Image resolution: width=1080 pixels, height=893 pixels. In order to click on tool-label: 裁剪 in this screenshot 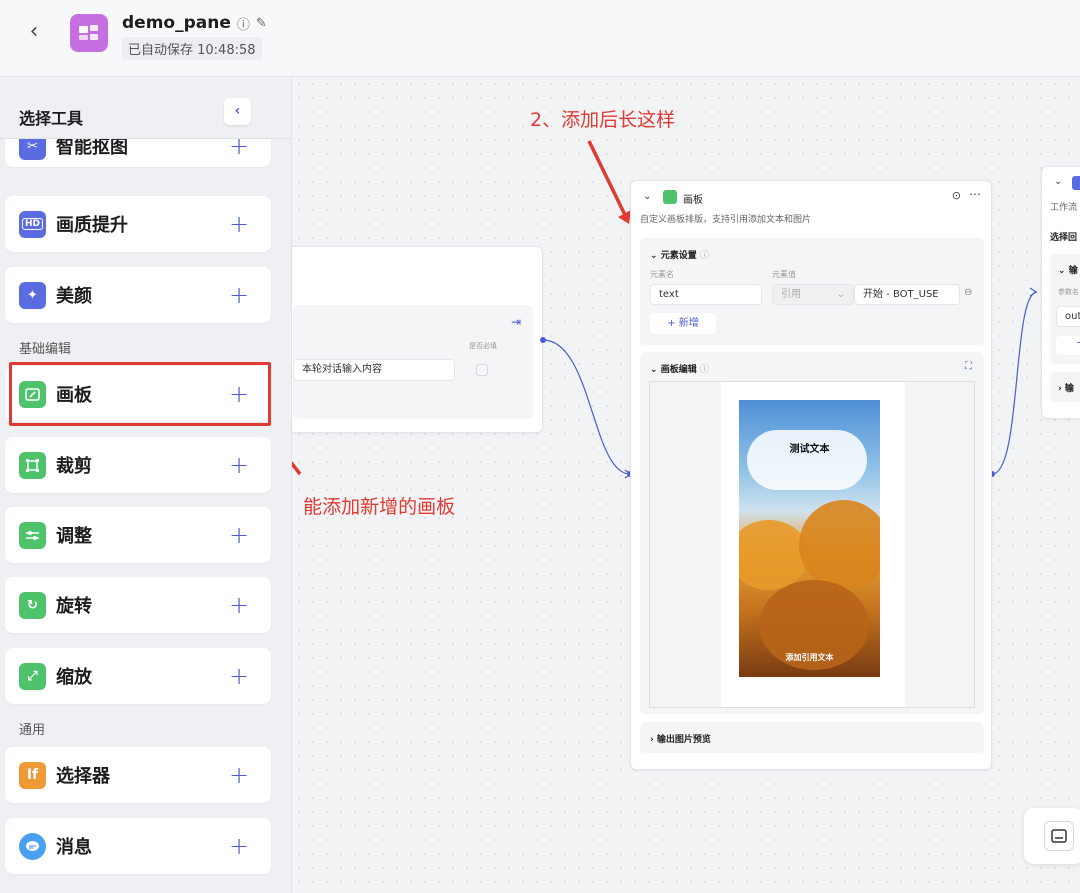, I will do `click(74, 466)`.